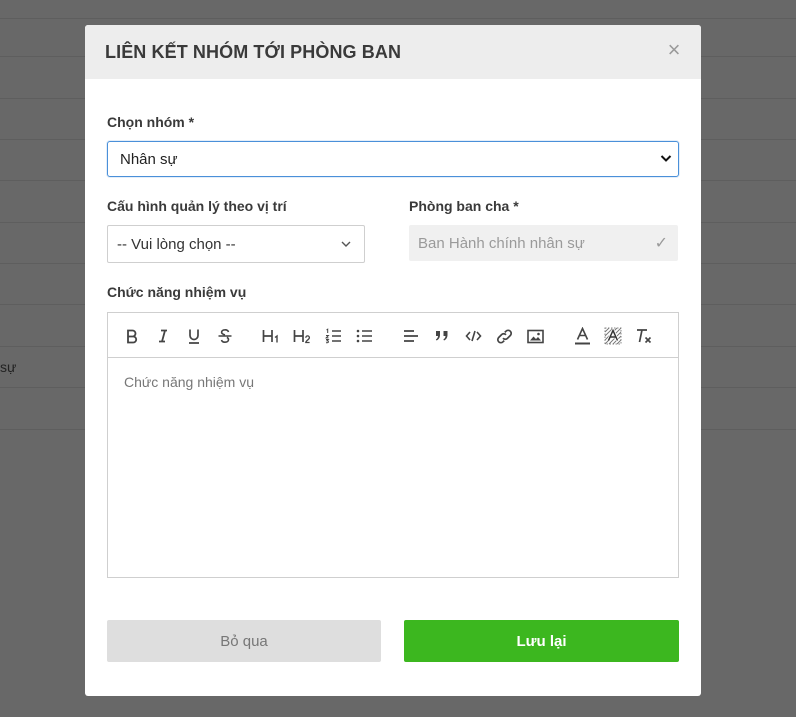  Describe the element at coordinates (364, 336) in the screenshot. I see `bullet-list-icon` at that location.